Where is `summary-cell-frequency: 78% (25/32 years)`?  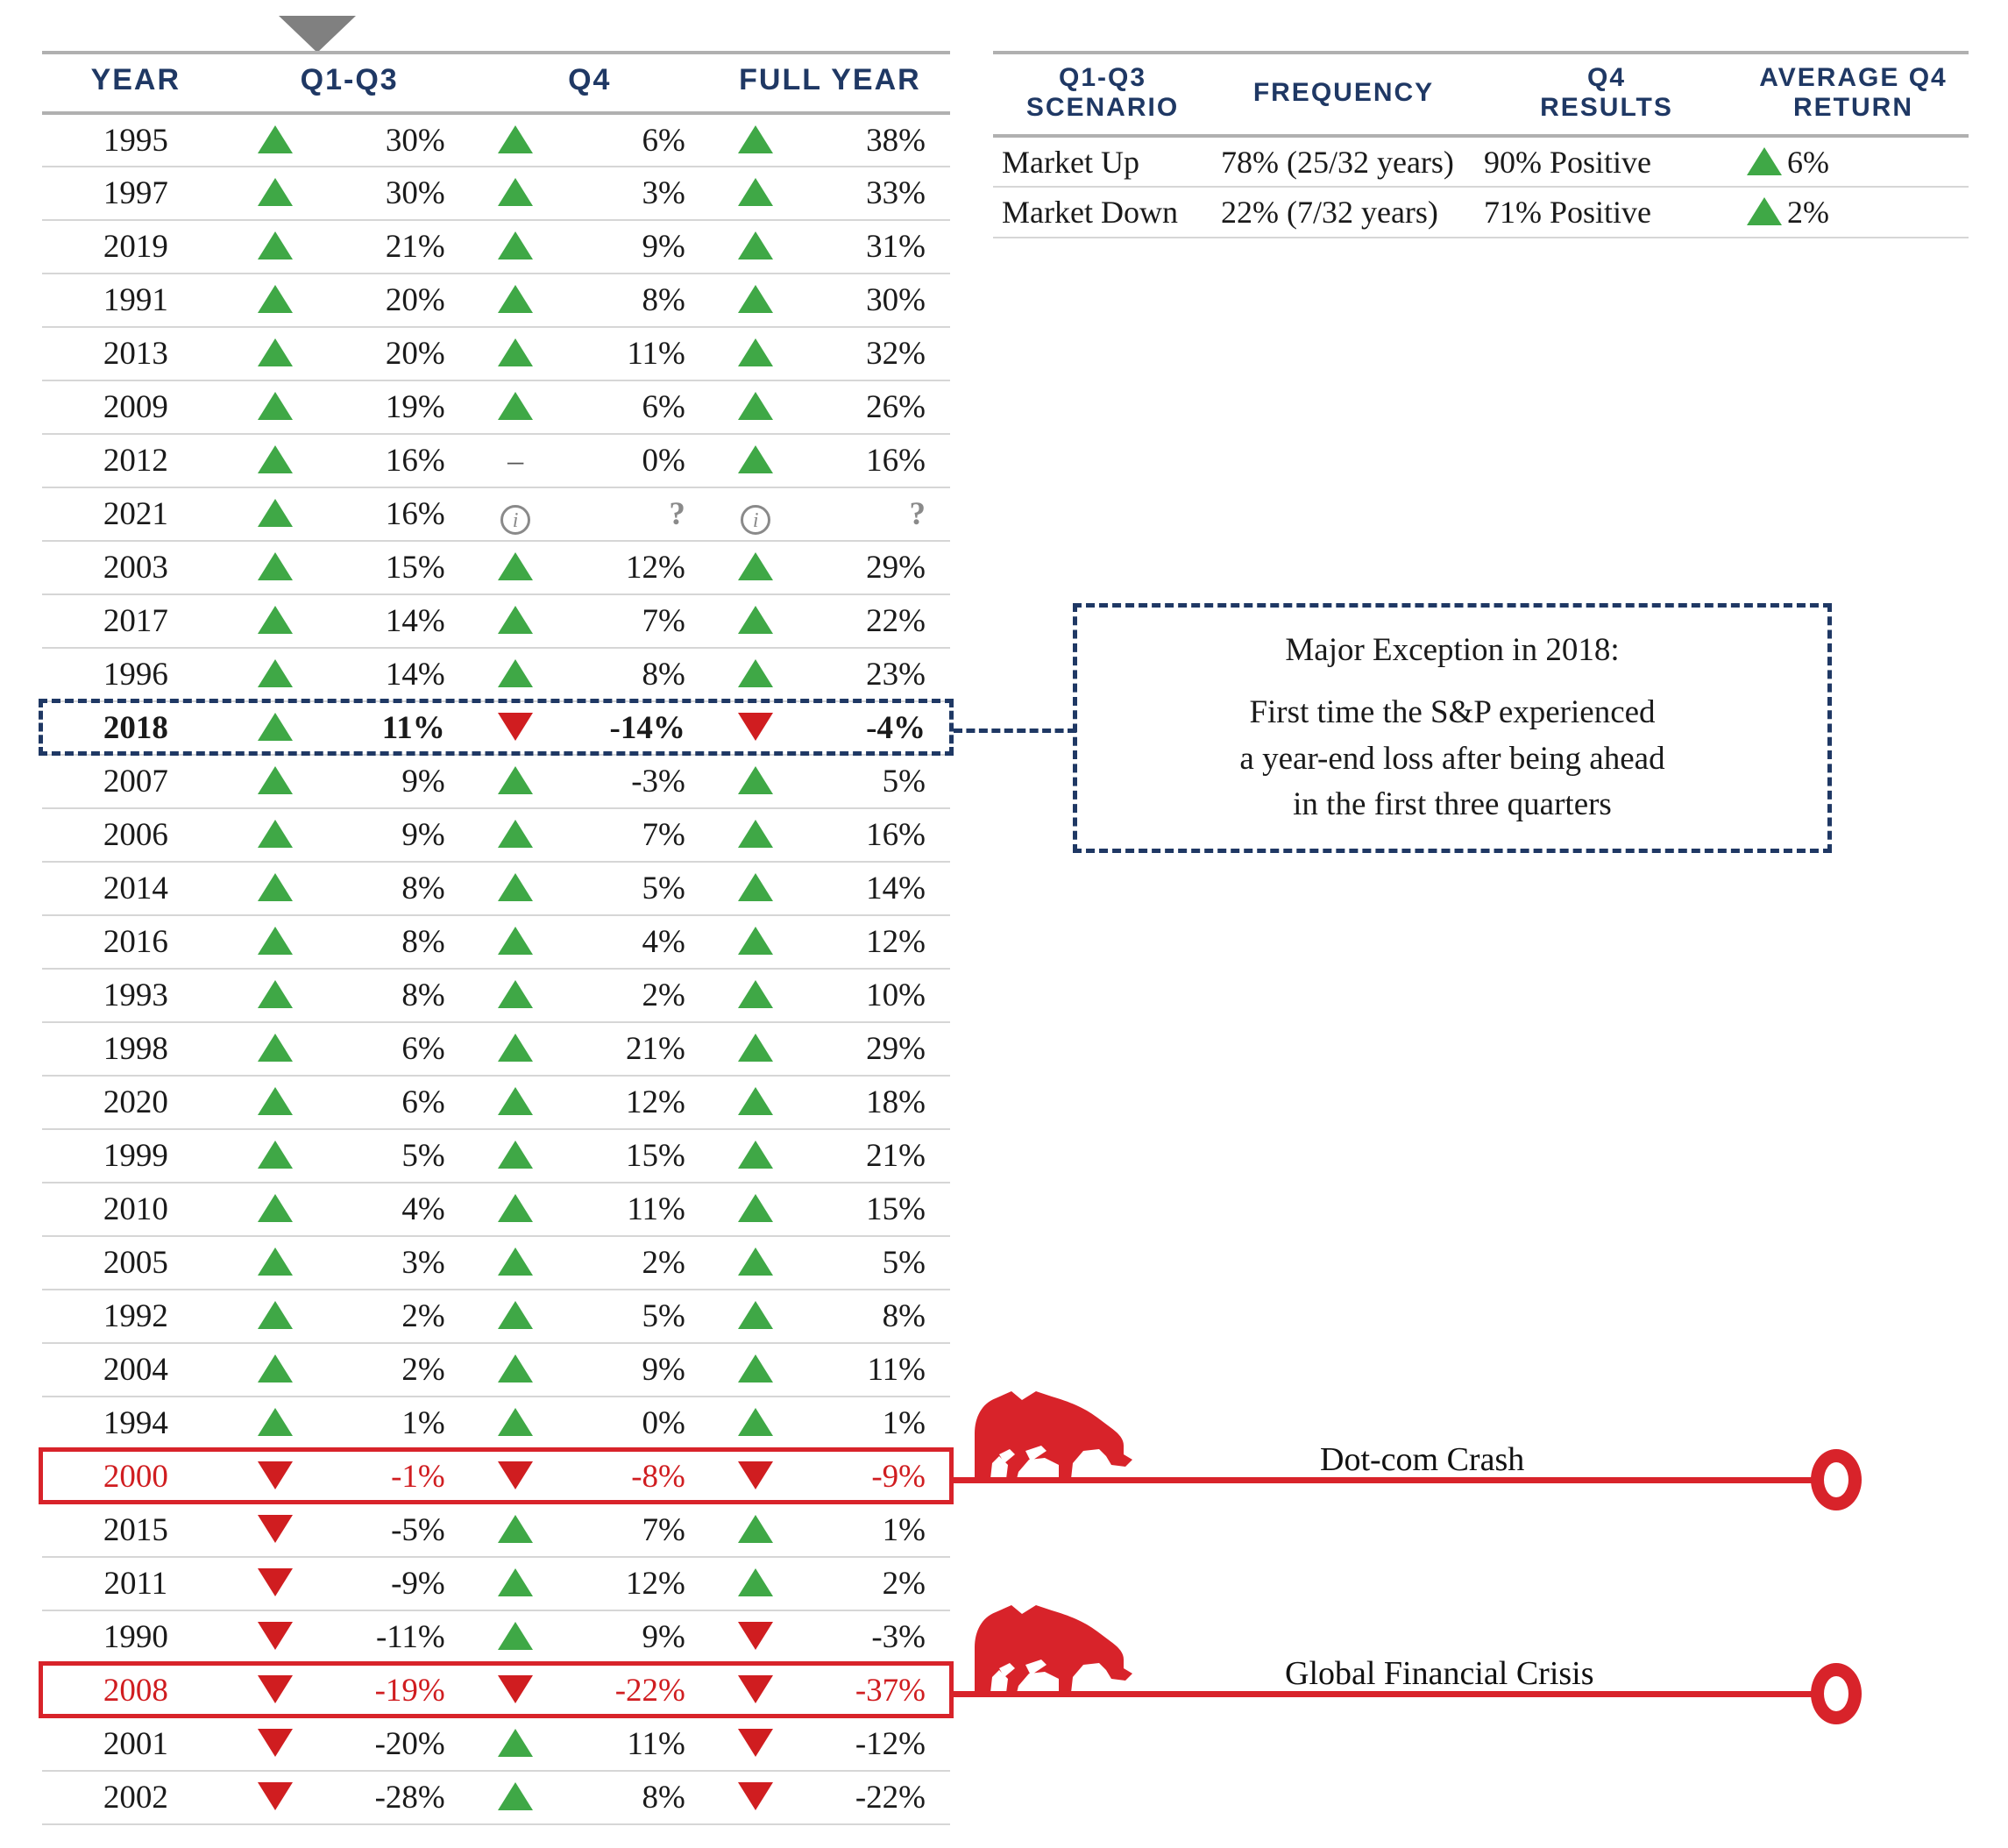 summary-cell-frequency: 78% (25/32 years) is located at coordinates (1343, 162).